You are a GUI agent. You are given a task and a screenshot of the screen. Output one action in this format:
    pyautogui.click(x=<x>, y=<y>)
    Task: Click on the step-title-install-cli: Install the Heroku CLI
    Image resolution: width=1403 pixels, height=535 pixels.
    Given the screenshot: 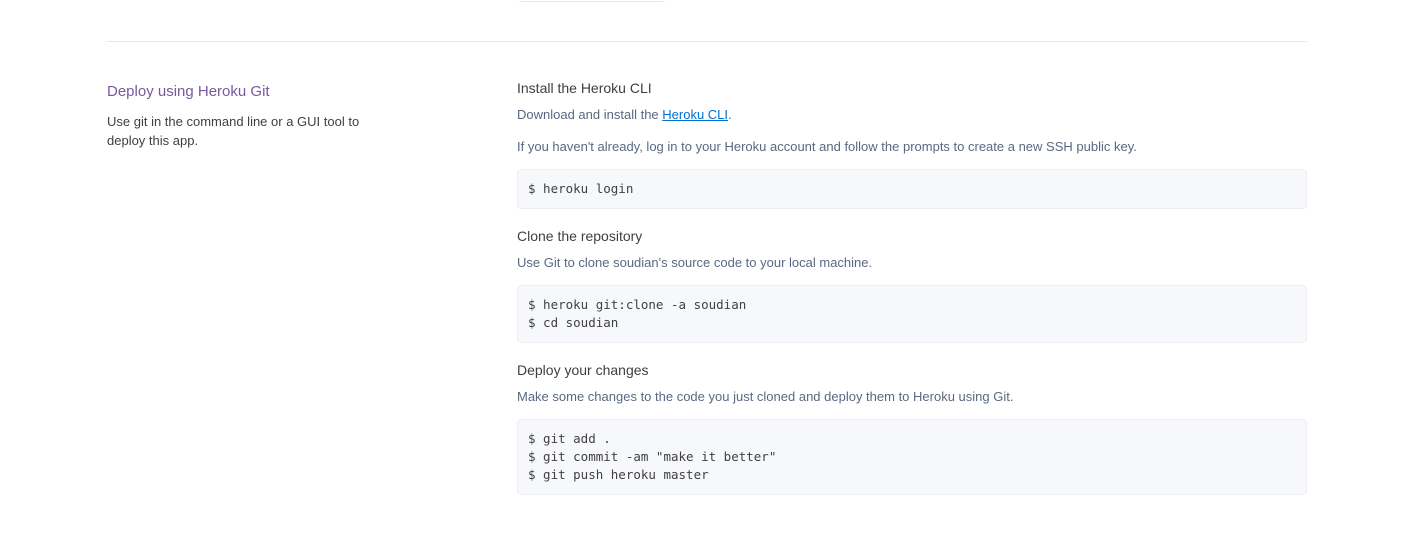 What is the action you would take?
    pyautogui.click(x=584, y=88)
    